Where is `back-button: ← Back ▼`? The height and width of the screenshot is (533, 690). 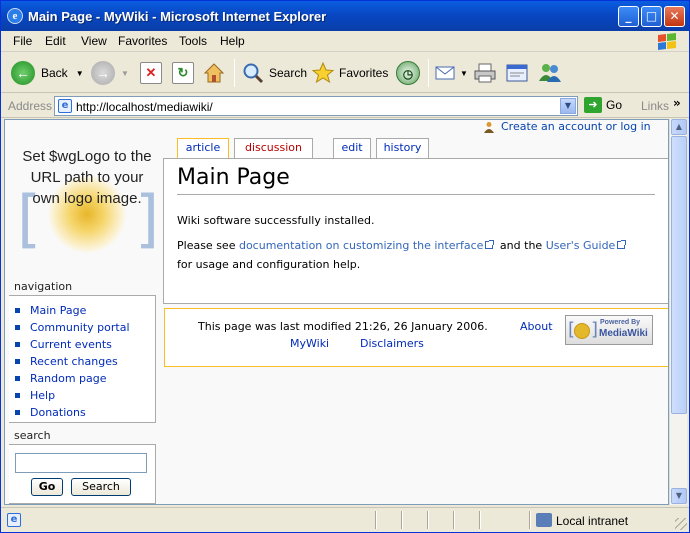
back-button: ← Back ▼ is located at coordinates (47, 73).